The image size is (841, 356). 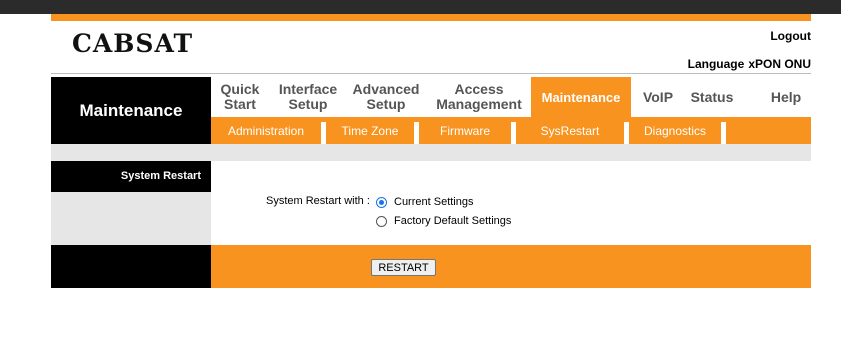 I want to click on logout-link: Logout, so click(x=790, y=36).